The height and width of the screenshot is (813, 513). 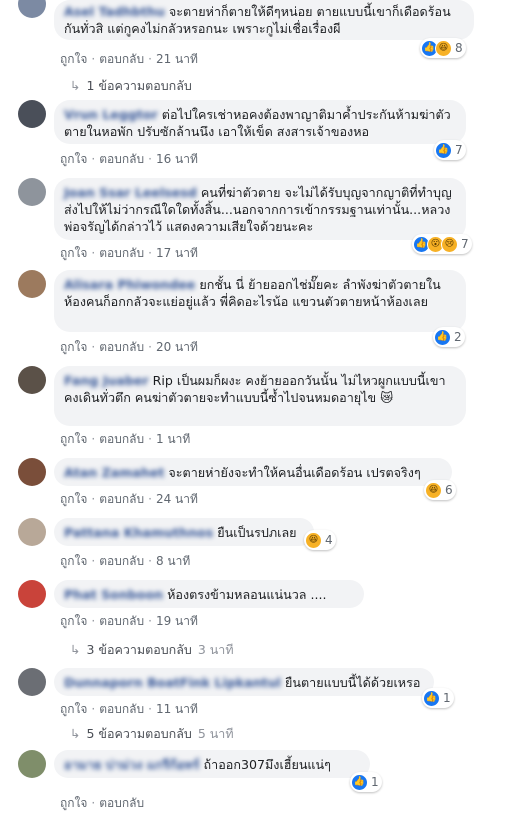 I want to click on view-replies-link: ↳ 5 ข้อความตอบกลับ 5 นาที, so click(x=152, y=734).